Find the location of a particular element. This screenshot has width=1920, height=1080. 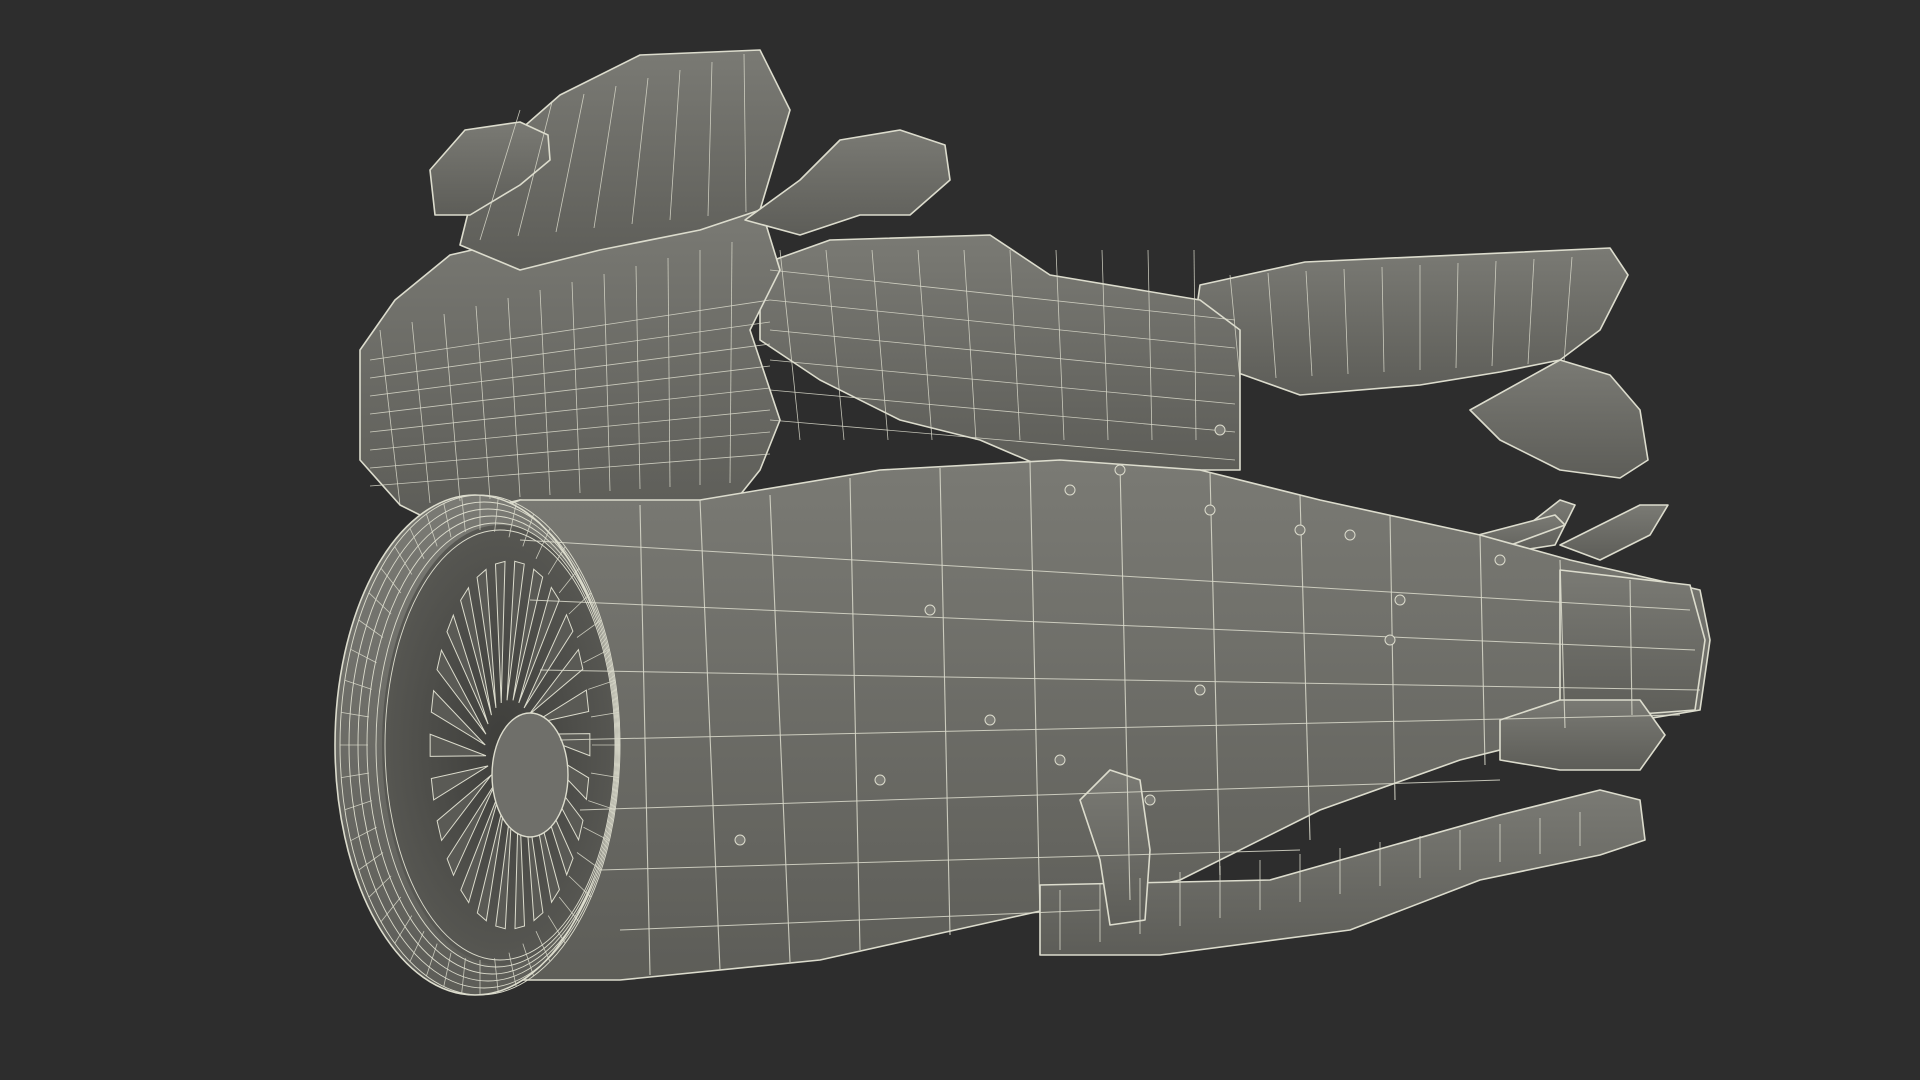

fan-hub is located at coordinates (530, 775).